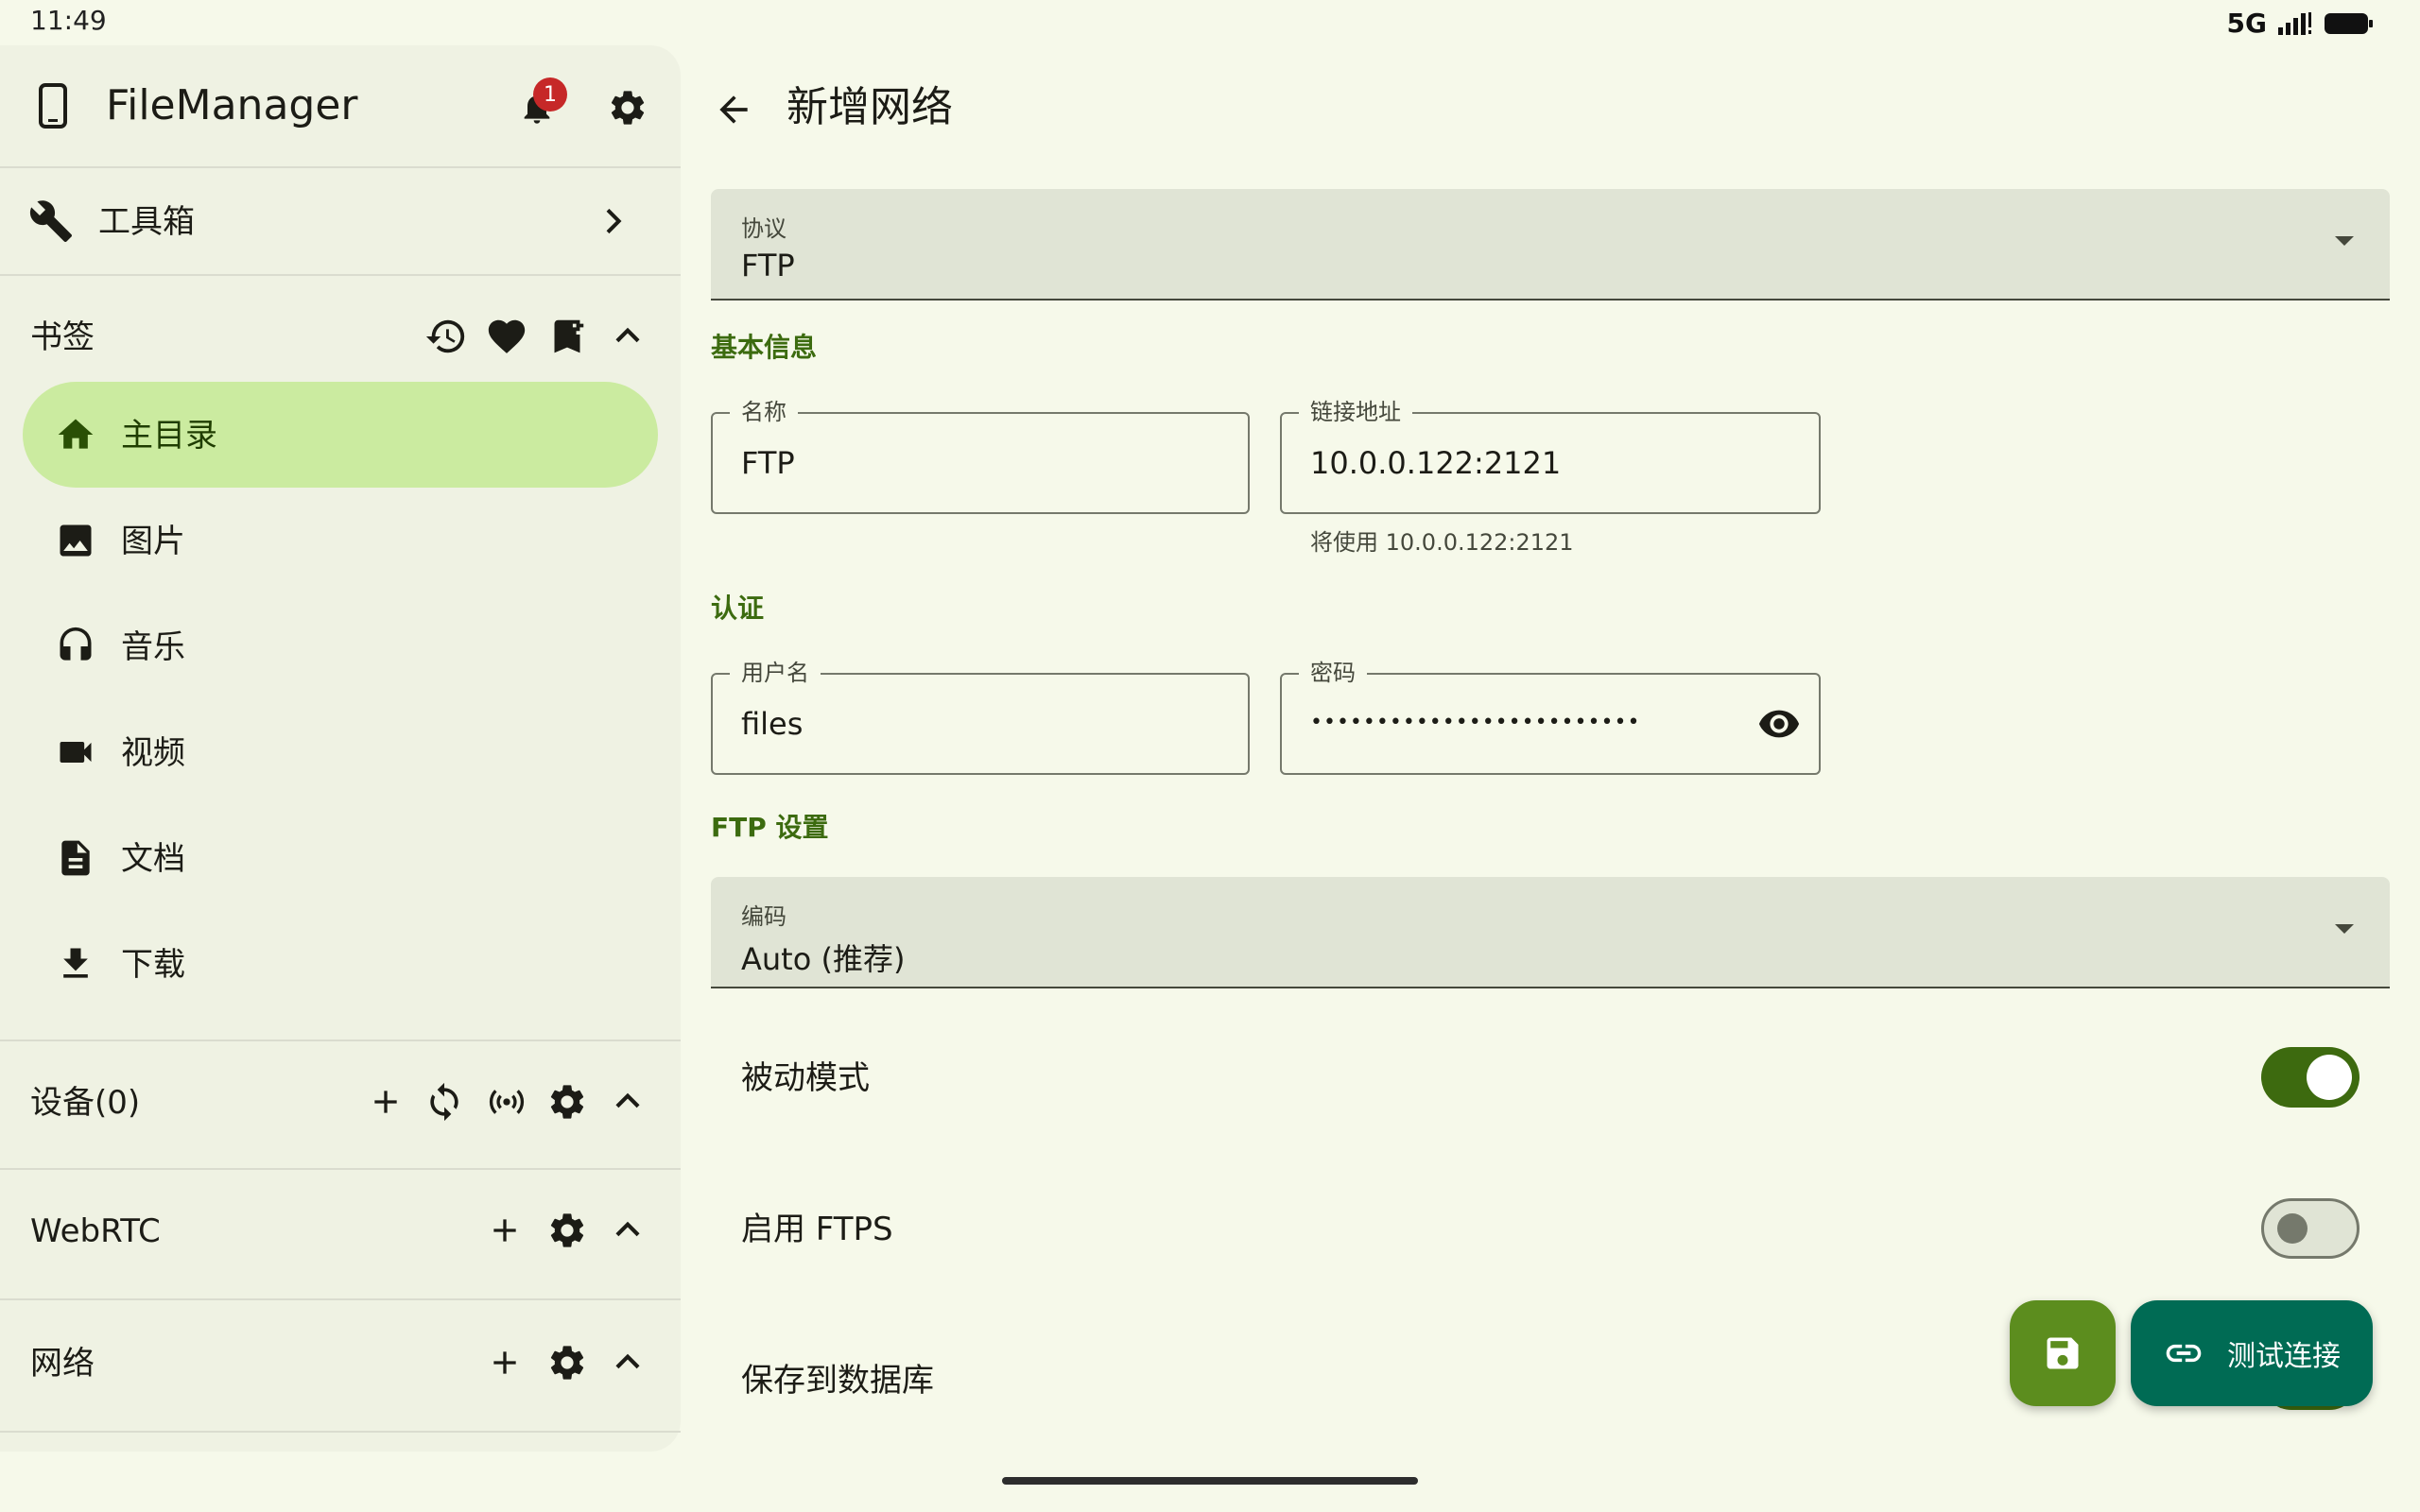 Image resolution: width=2420 pixels, height=1512 pixels. Describe the element at coordinates (764, 412) in the screenshot. I see `name-label: 名称` at that location.